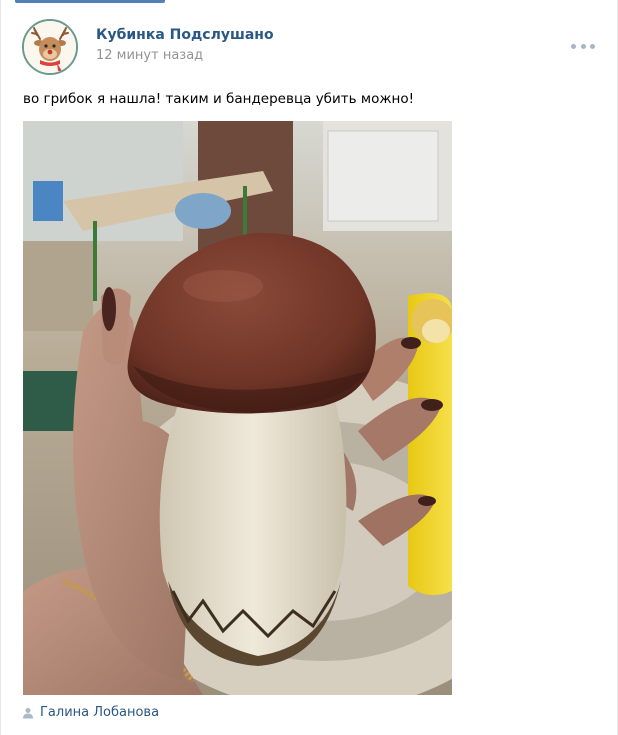 This screenshot has height=735, width=618. What do you see at coordinates (28, 712) in the screenshot?
I see `user-icon` at bounding box center [28, 712].